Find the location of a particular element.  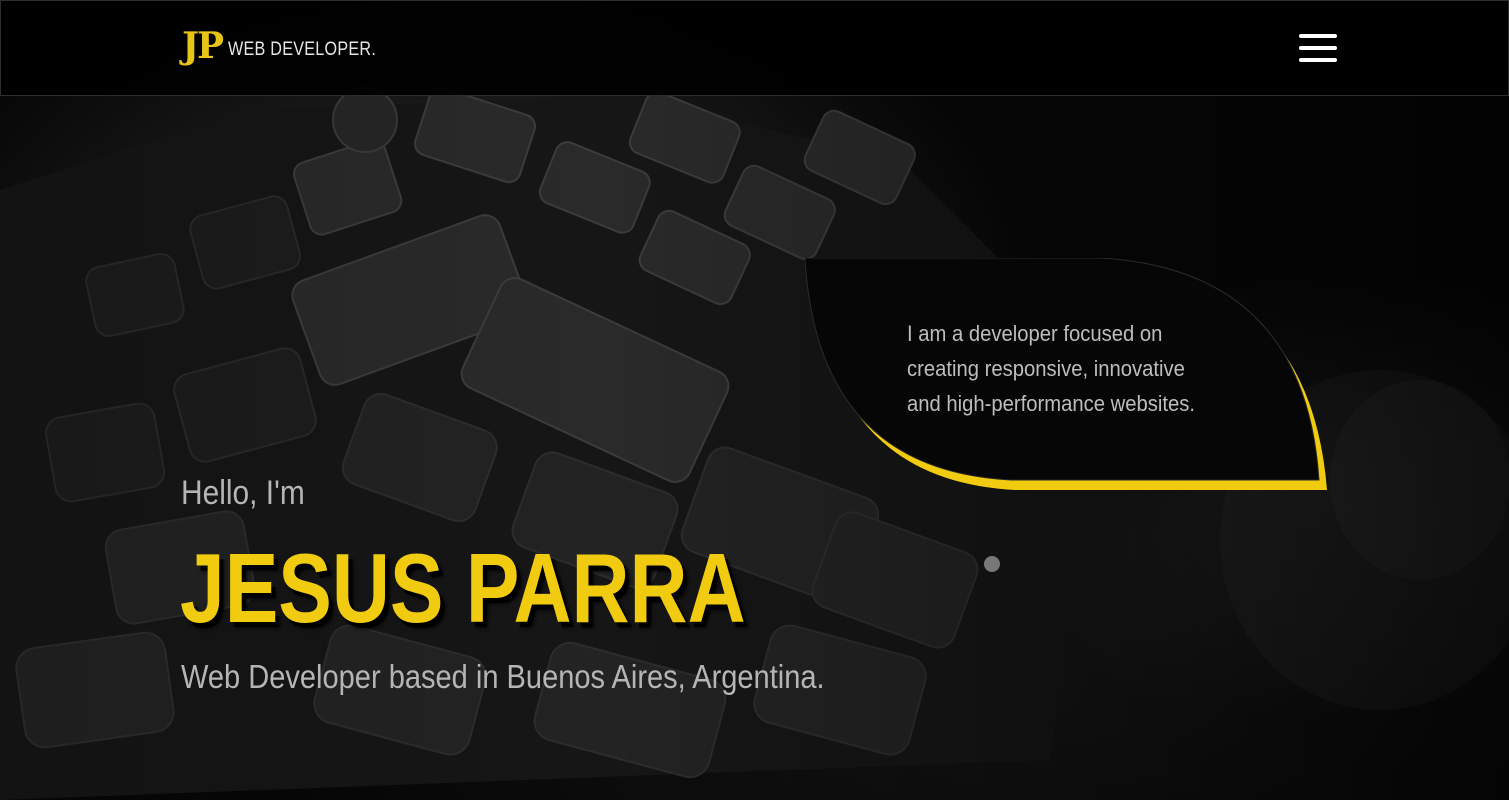

hero-greeting: Hello, I'm is located at coordinates (243, 493).